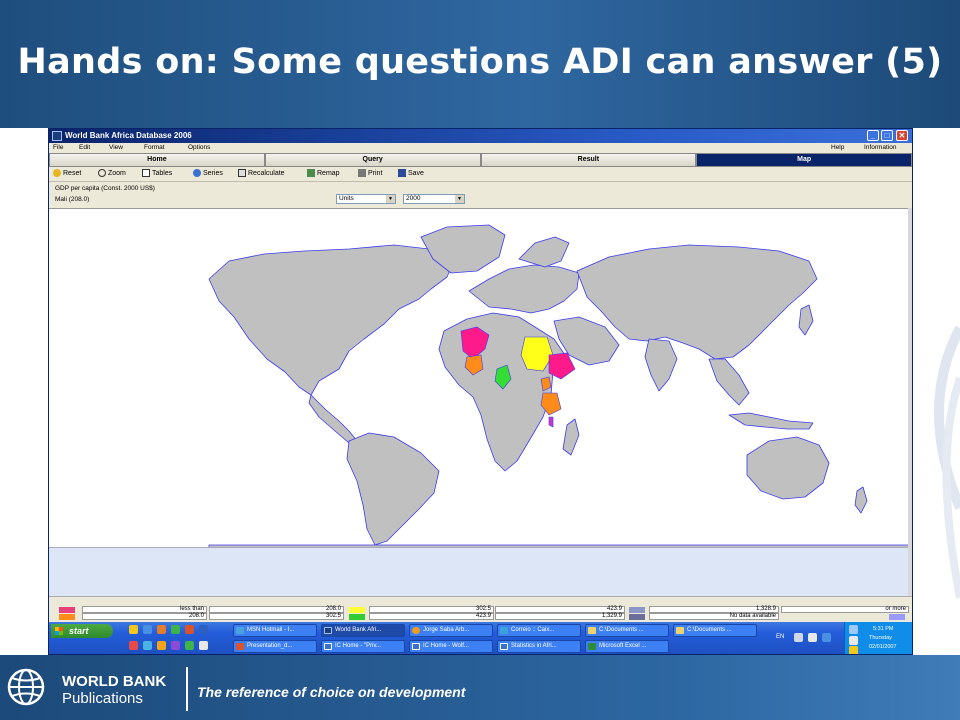 This screenshot has height=720, width=960. Describe the element at coordinates (157, 160) in the screenshot. I see `tab-home: Home` at that location.